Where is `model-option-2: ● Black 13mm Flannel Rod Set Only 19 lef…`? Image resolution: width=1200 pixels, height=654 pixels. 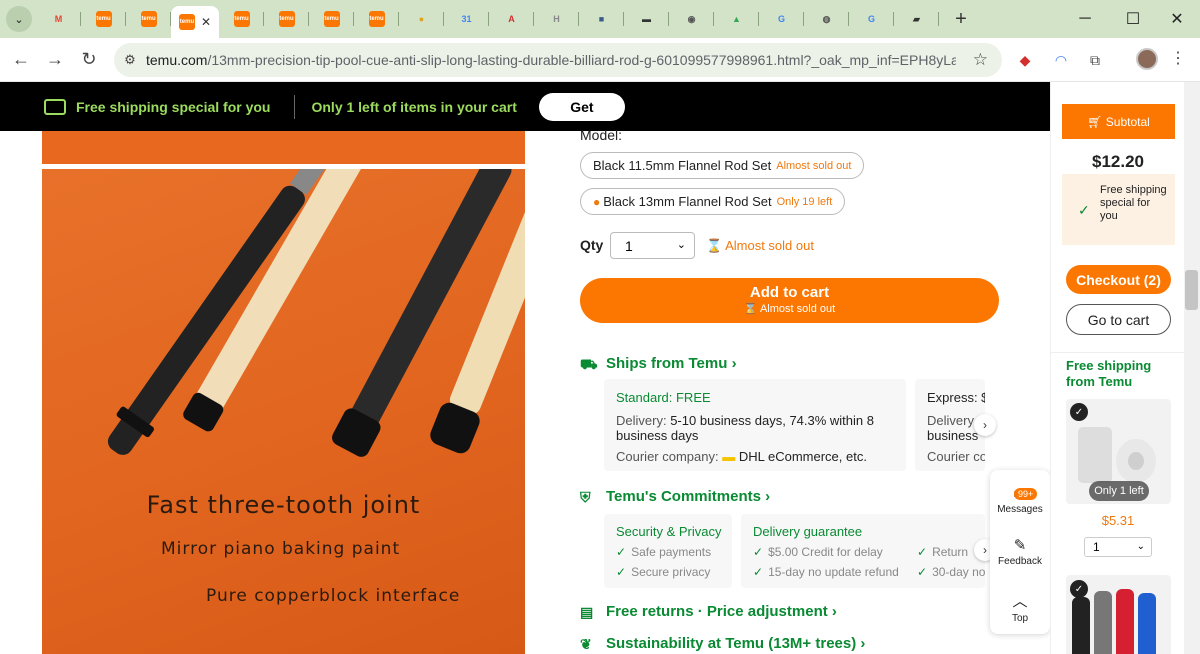 model-option-2: ● Black 13mm Flannel Rod Set Only 19 lef… is located at coordinates (713, 201).